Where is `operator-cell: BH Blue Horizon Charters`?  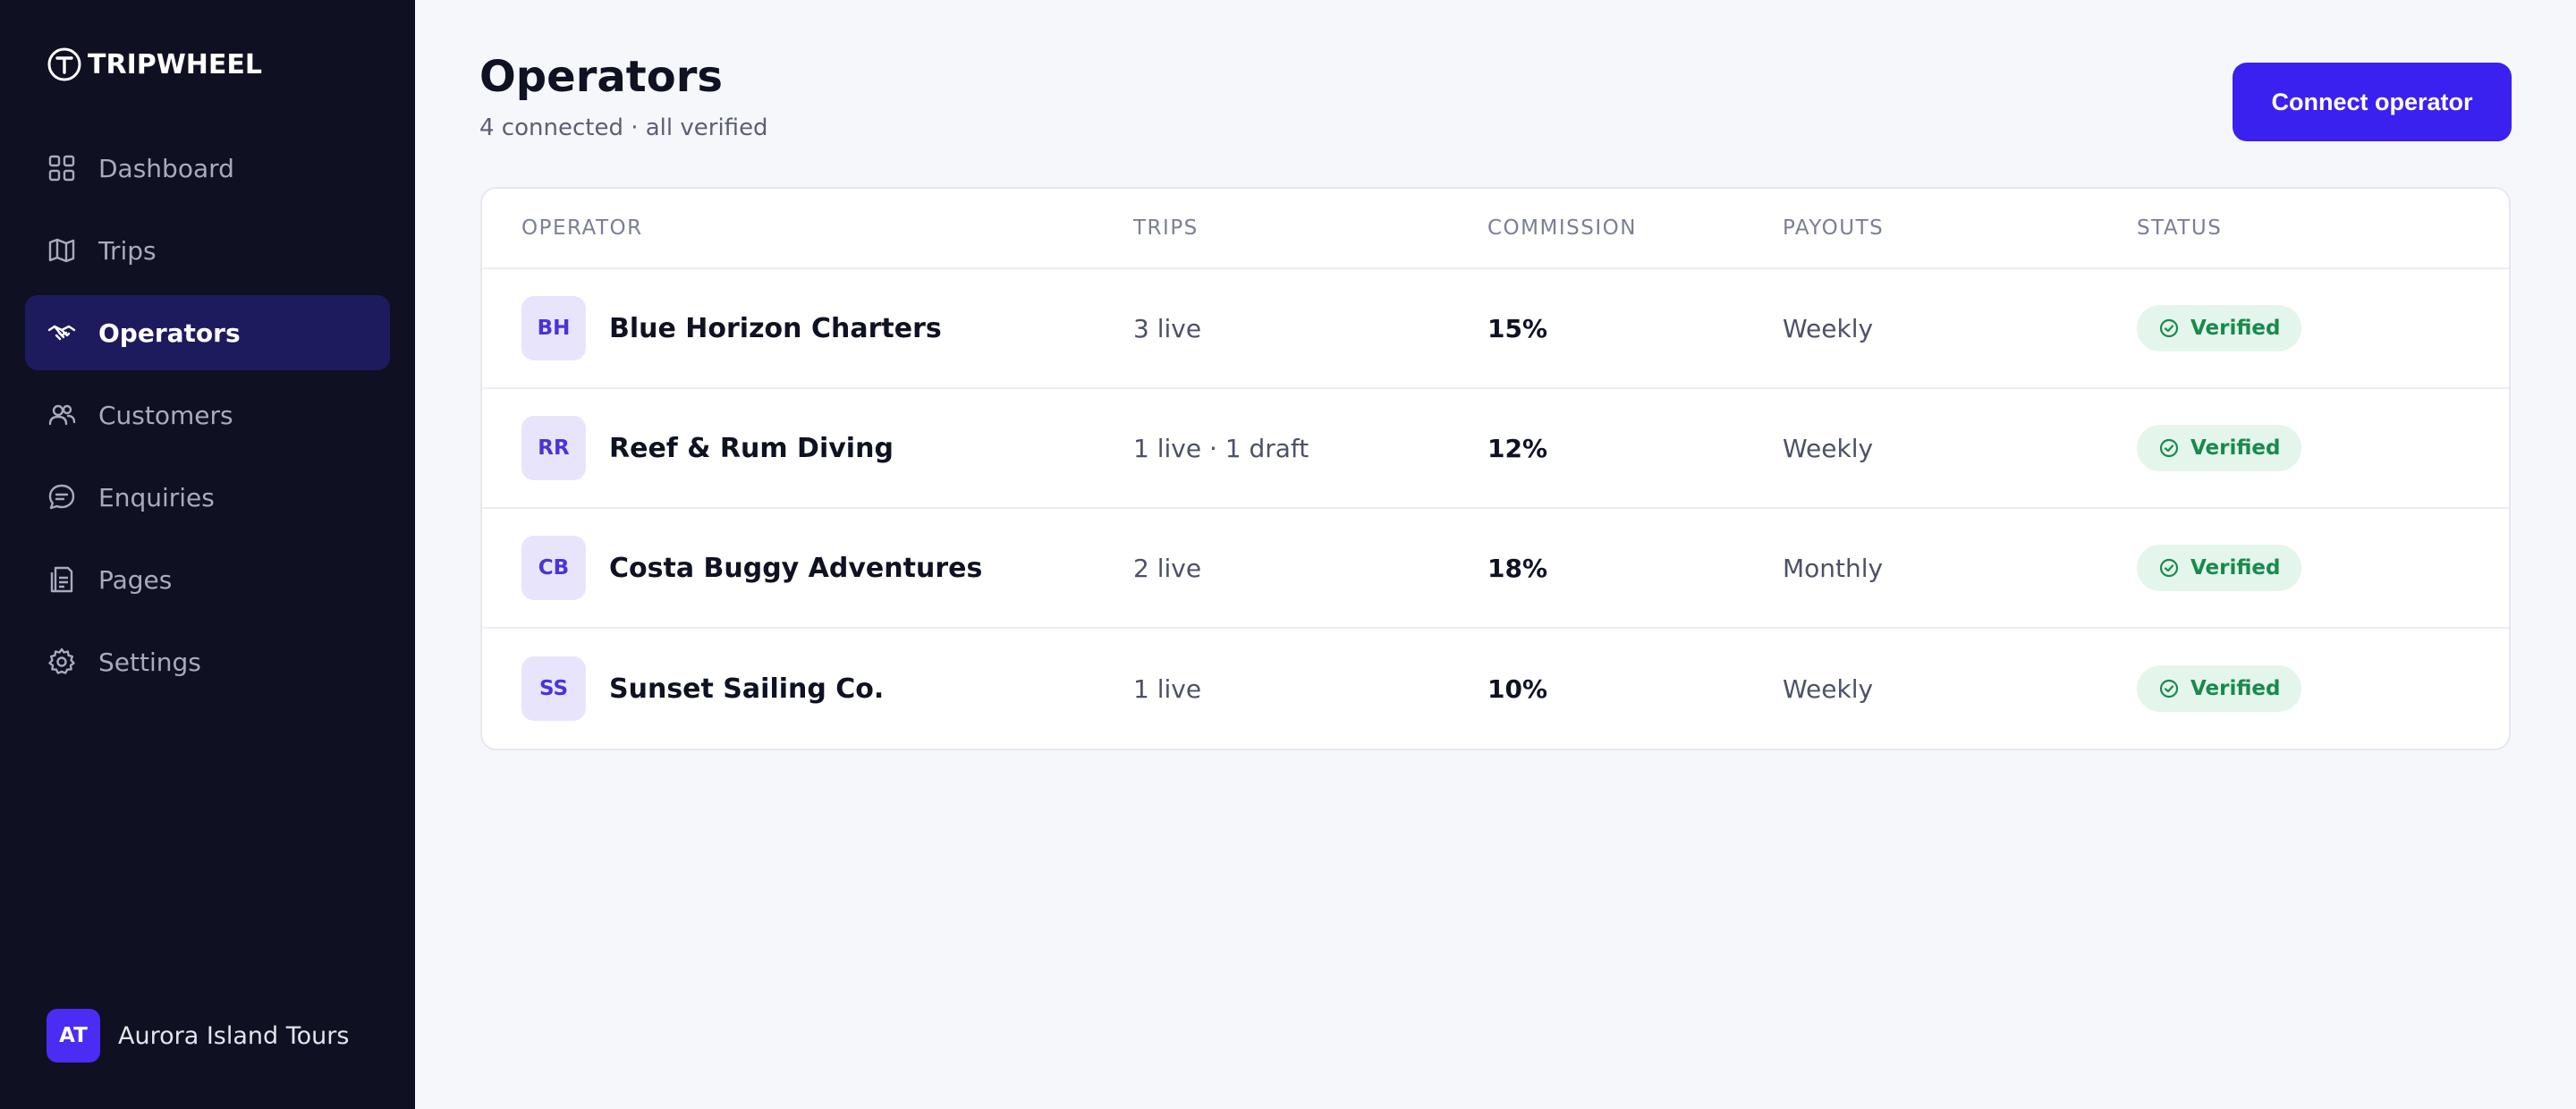 operator-cell: BH Blue Horizon Charters is located at coordinates (807, 328).